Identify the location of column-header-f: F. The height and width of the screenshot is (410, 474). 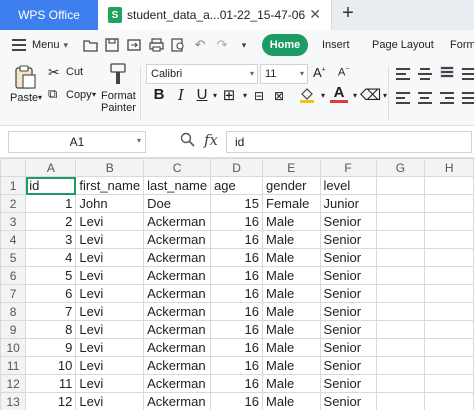
(348, 167).